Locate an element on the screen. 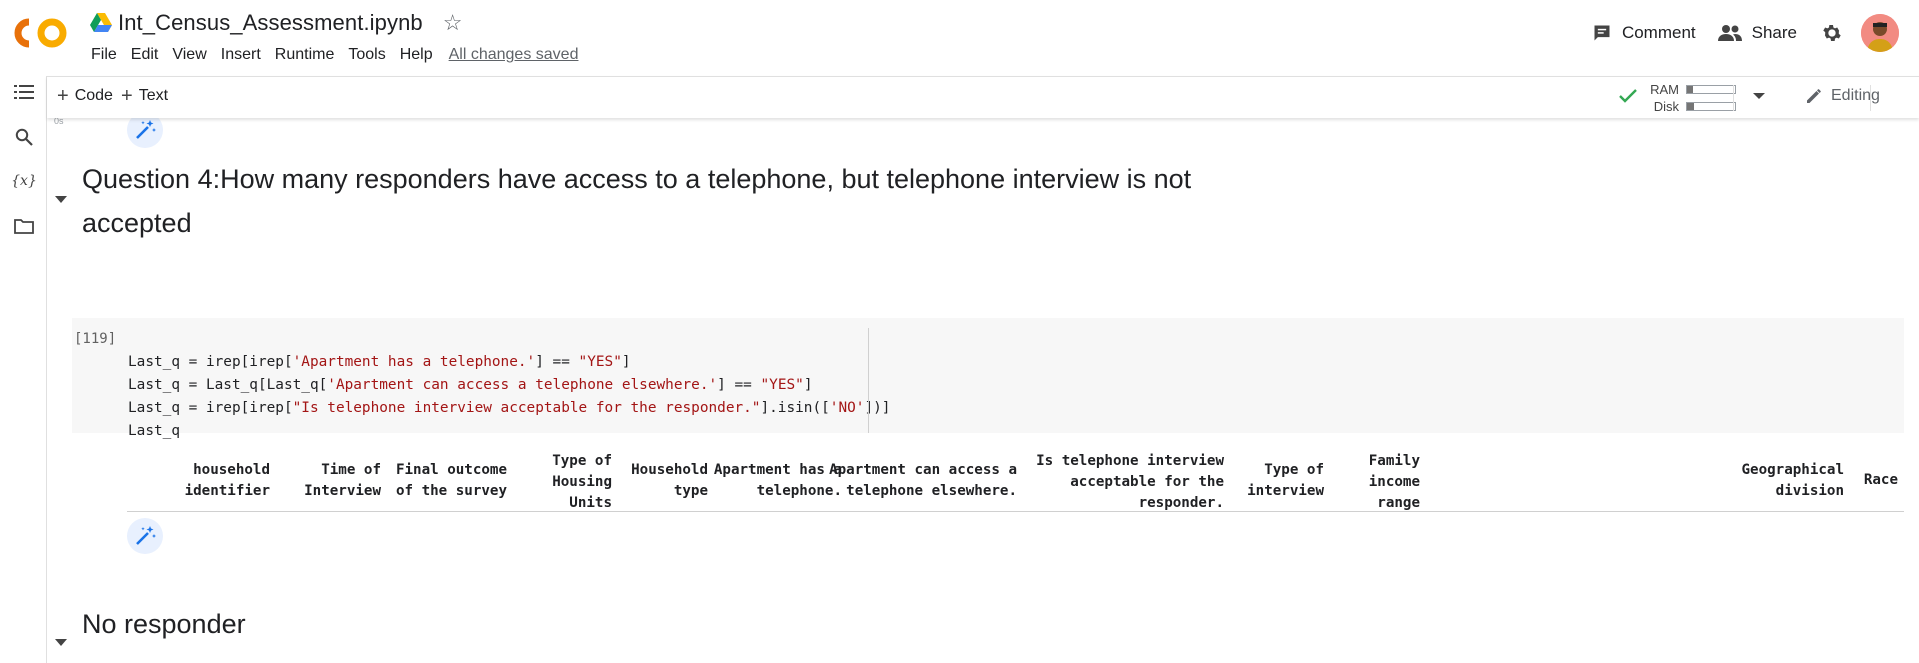 This screenshot has width=1919, height=663. execution-count: [119] is located at coordinates (95, 339).